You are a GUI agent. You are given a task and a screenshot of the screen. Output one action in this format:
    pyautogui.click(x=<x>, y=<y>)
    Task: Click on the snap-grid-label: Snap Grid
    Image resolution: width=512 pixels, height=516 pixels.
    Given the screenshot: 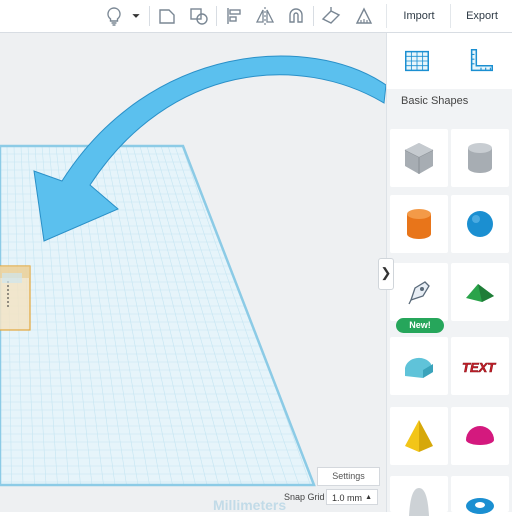 What is the action you would take?
    pyautogui.click(x=304, y=497)
    